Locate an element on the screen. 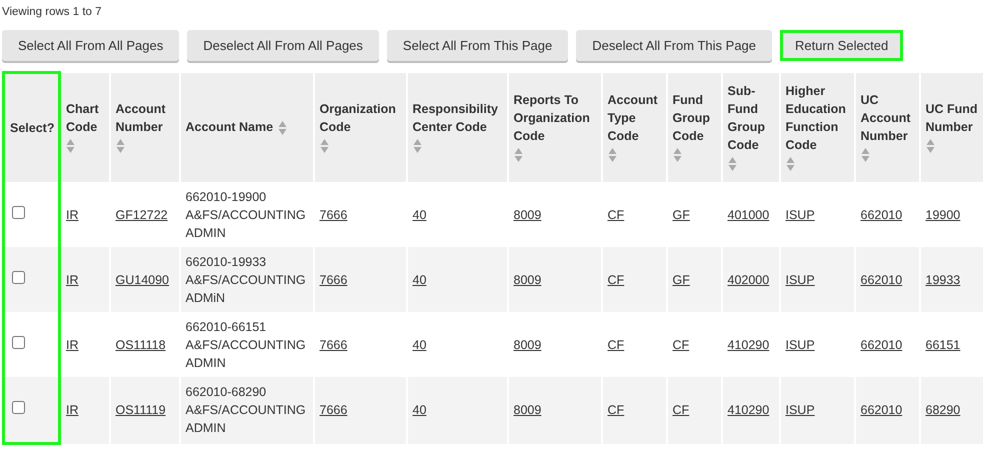 The height and width of the screenshot is (454, 983). column-header: Account Type Code is located at coordinates (634, 127).